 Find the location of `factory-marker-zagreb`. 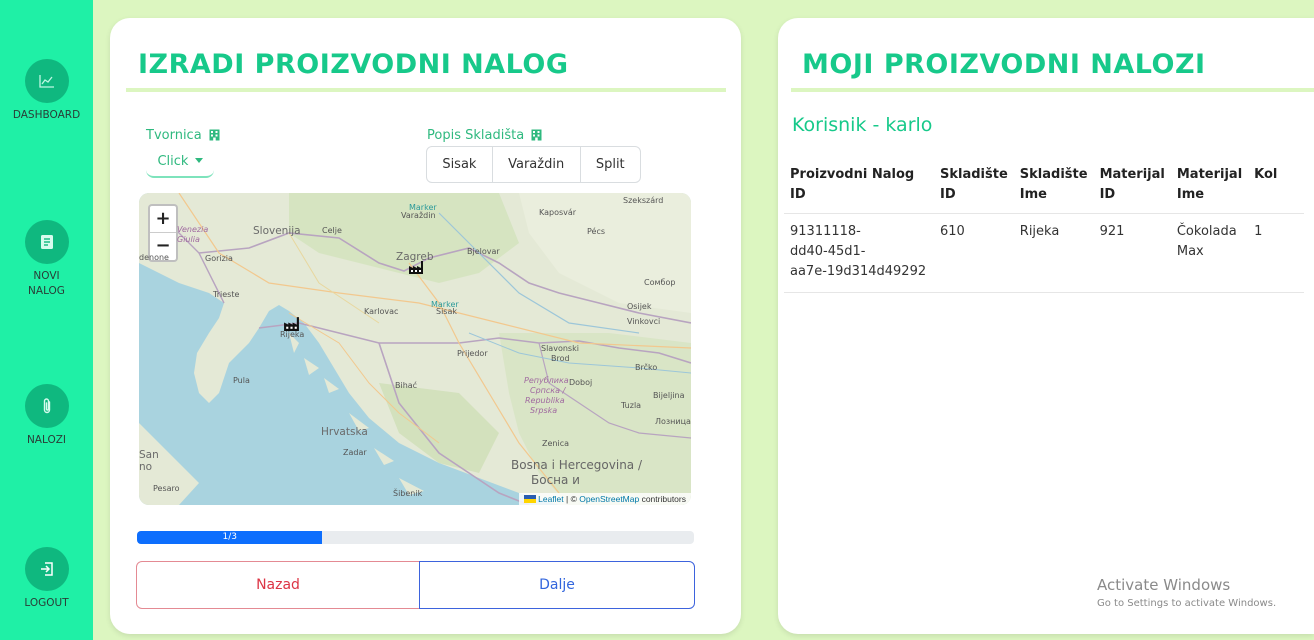

factory-marker-zagreb is located at coordinates (416, 269).